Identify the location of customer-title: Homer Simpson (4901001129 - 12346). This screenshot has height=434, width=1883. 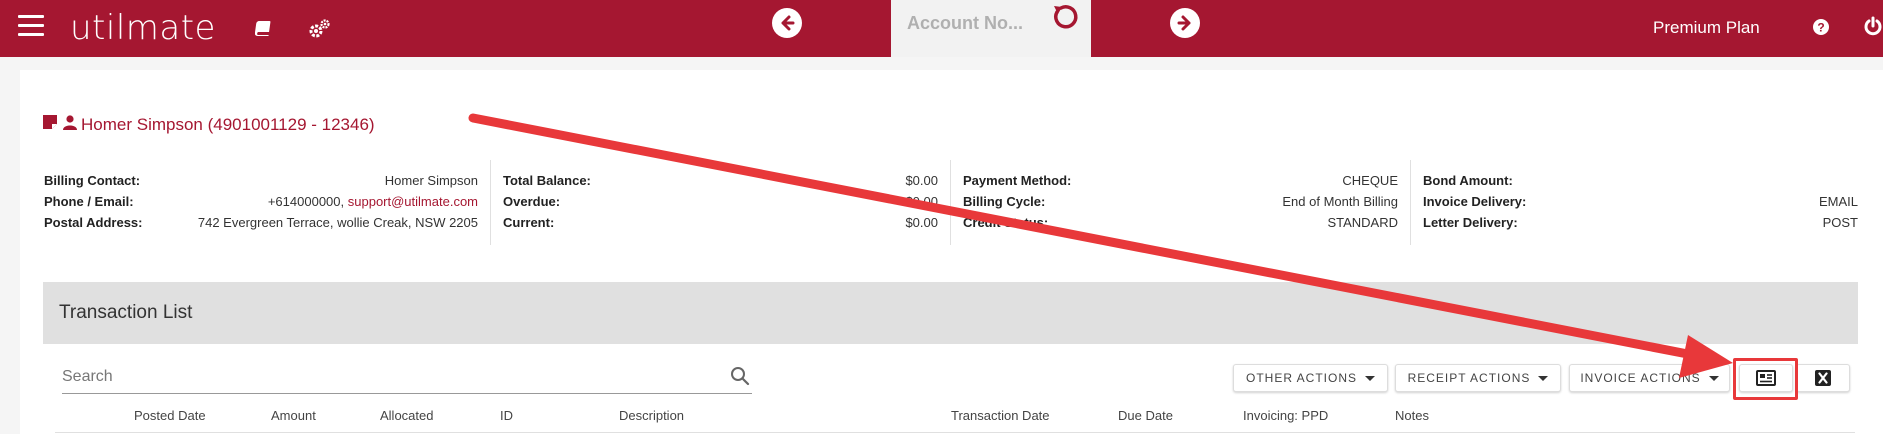
(209, 125).